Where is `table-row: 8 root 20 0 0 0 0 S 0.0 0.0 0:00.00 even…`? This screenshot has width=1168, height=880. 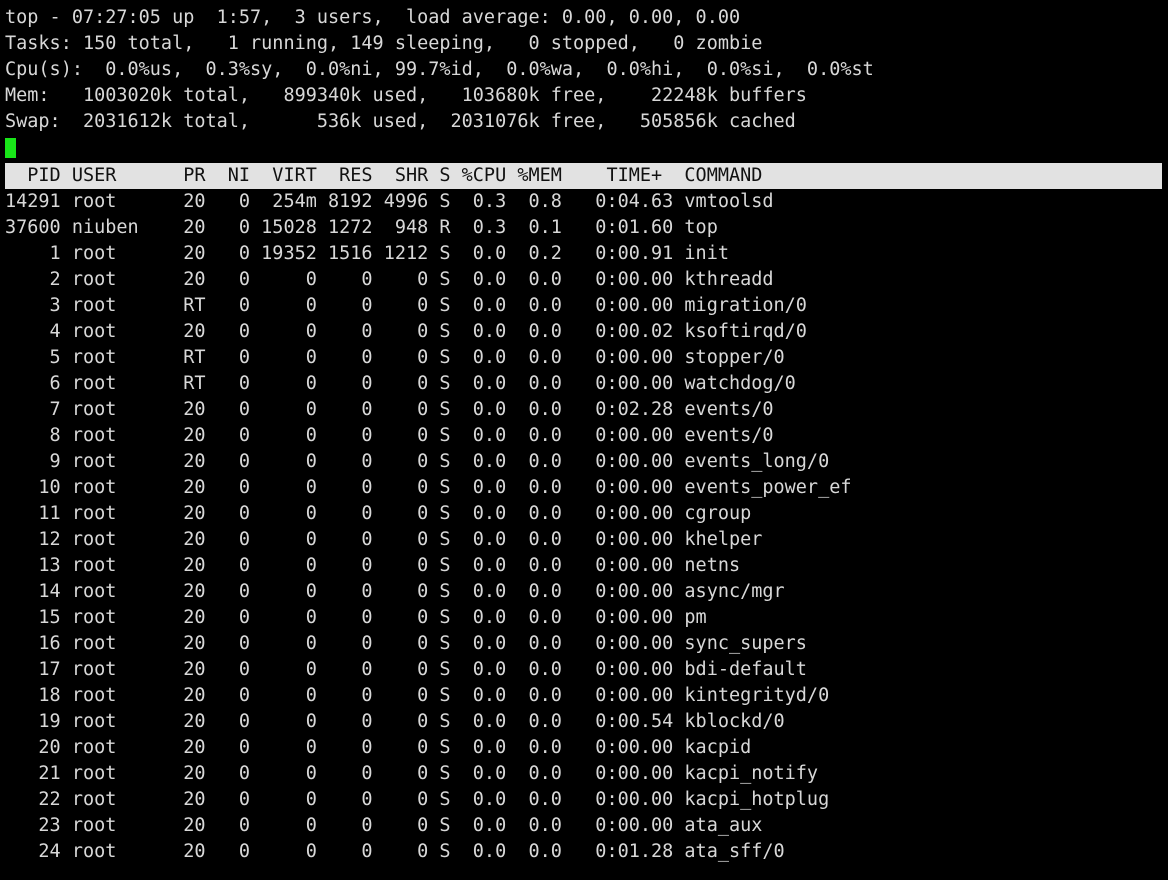 table-row: 8 root 20 0 0 0 0 S 0.0 0.0 0:00.00 even… is located at coordinates (389, 435).